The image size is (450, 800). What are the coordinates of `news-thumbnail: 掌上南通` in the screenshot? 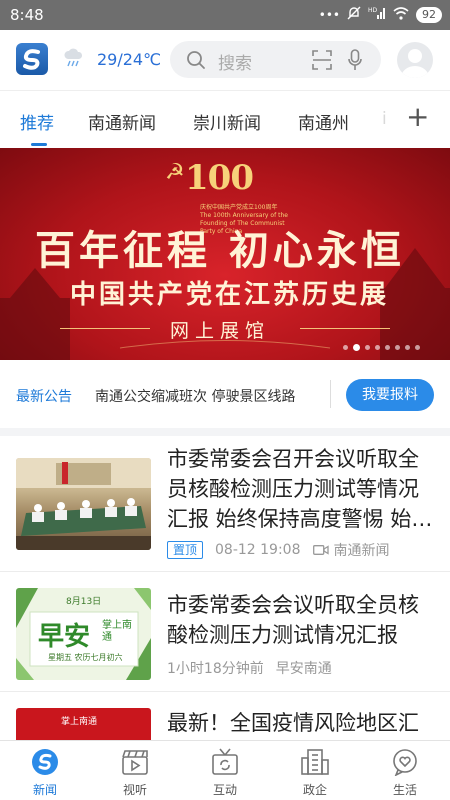 It's located at (83, 724).